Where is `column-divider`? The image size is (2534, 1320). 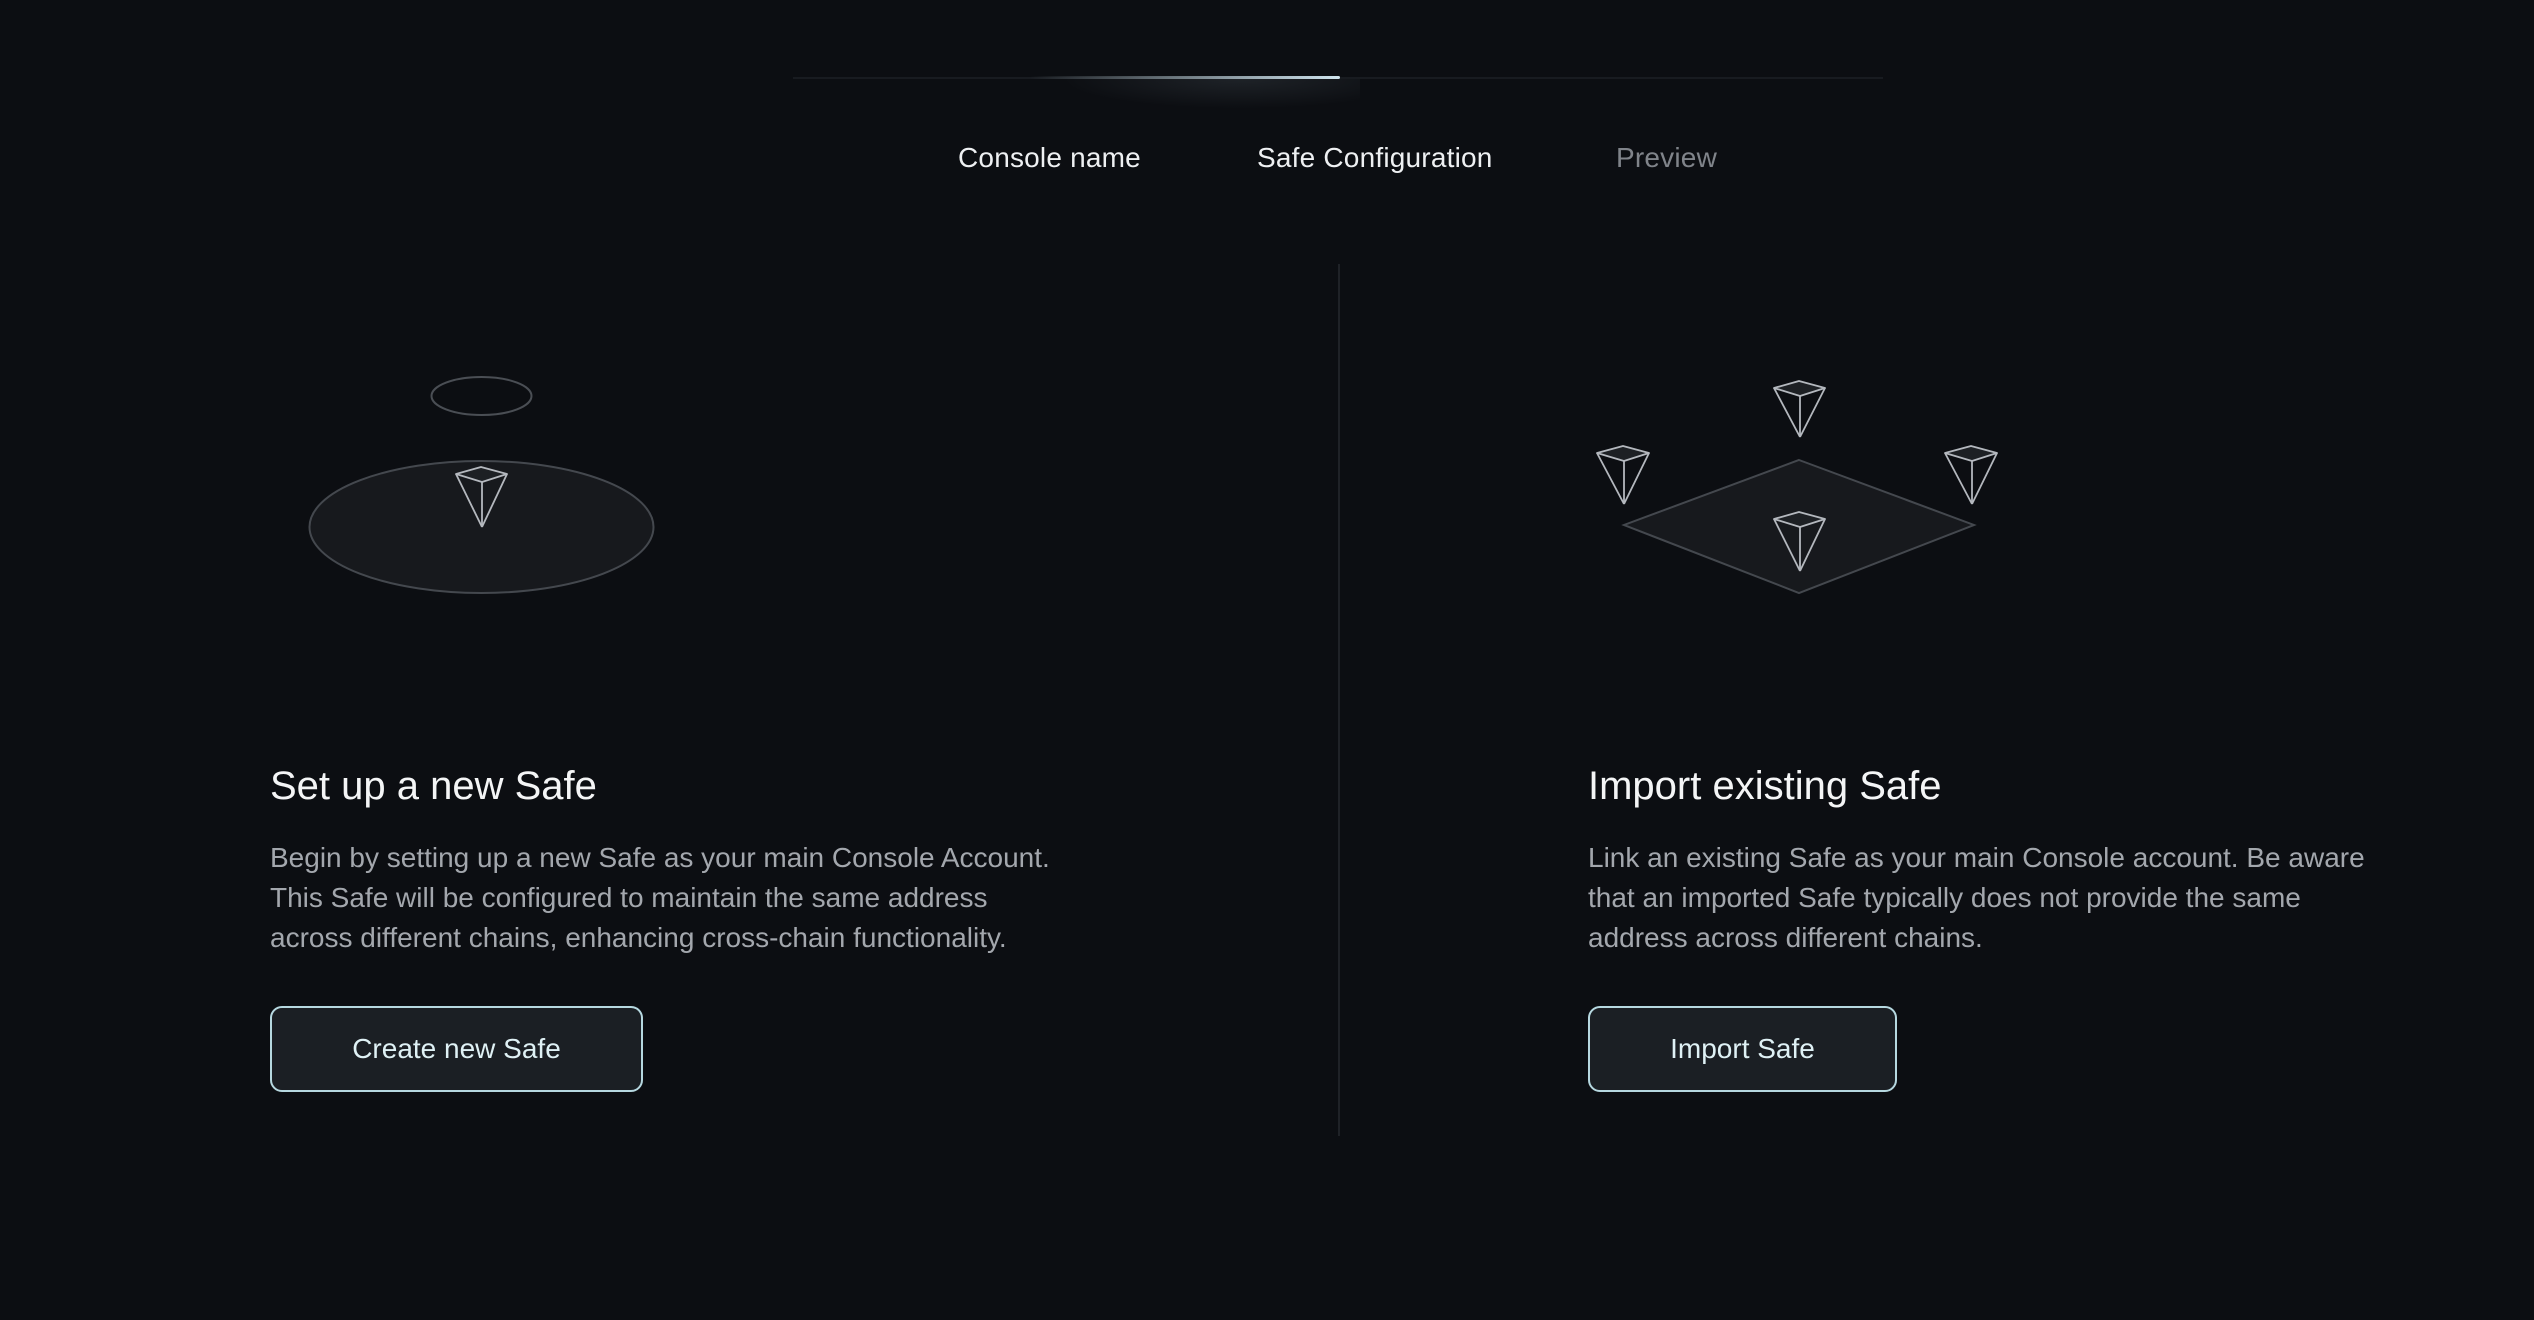 column-divider is located at coordinates (1339, 700).